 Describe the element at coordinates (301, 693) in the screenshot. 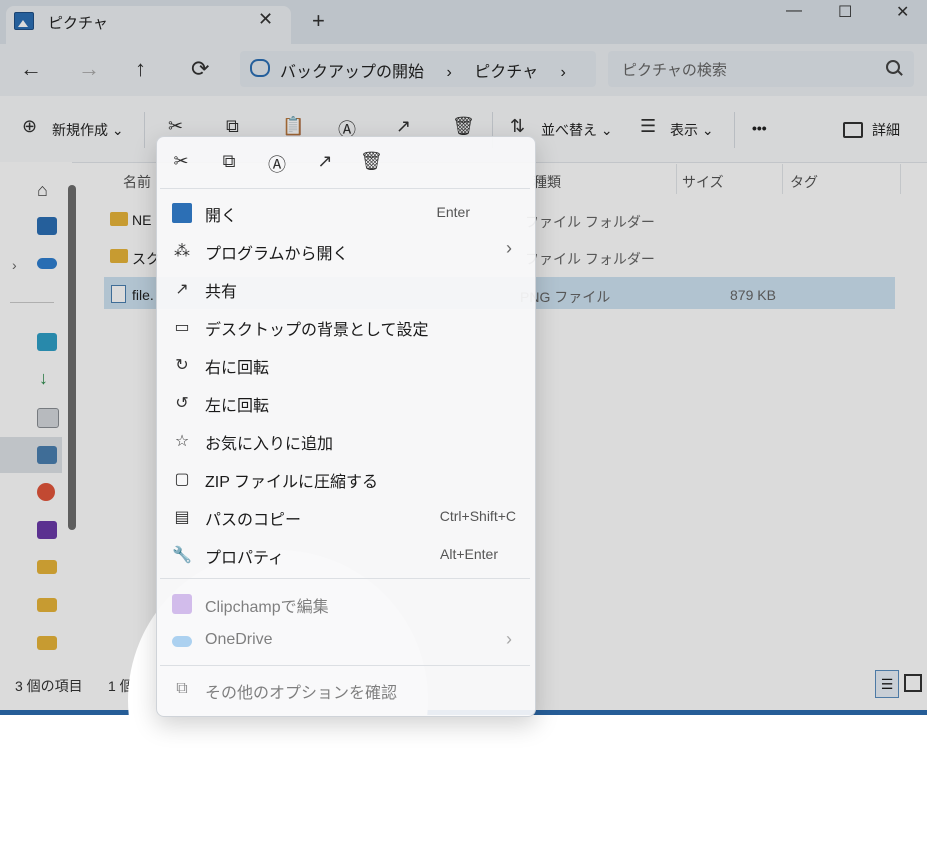

I see `menu-item-label: その他のオプションを確認` at that location.